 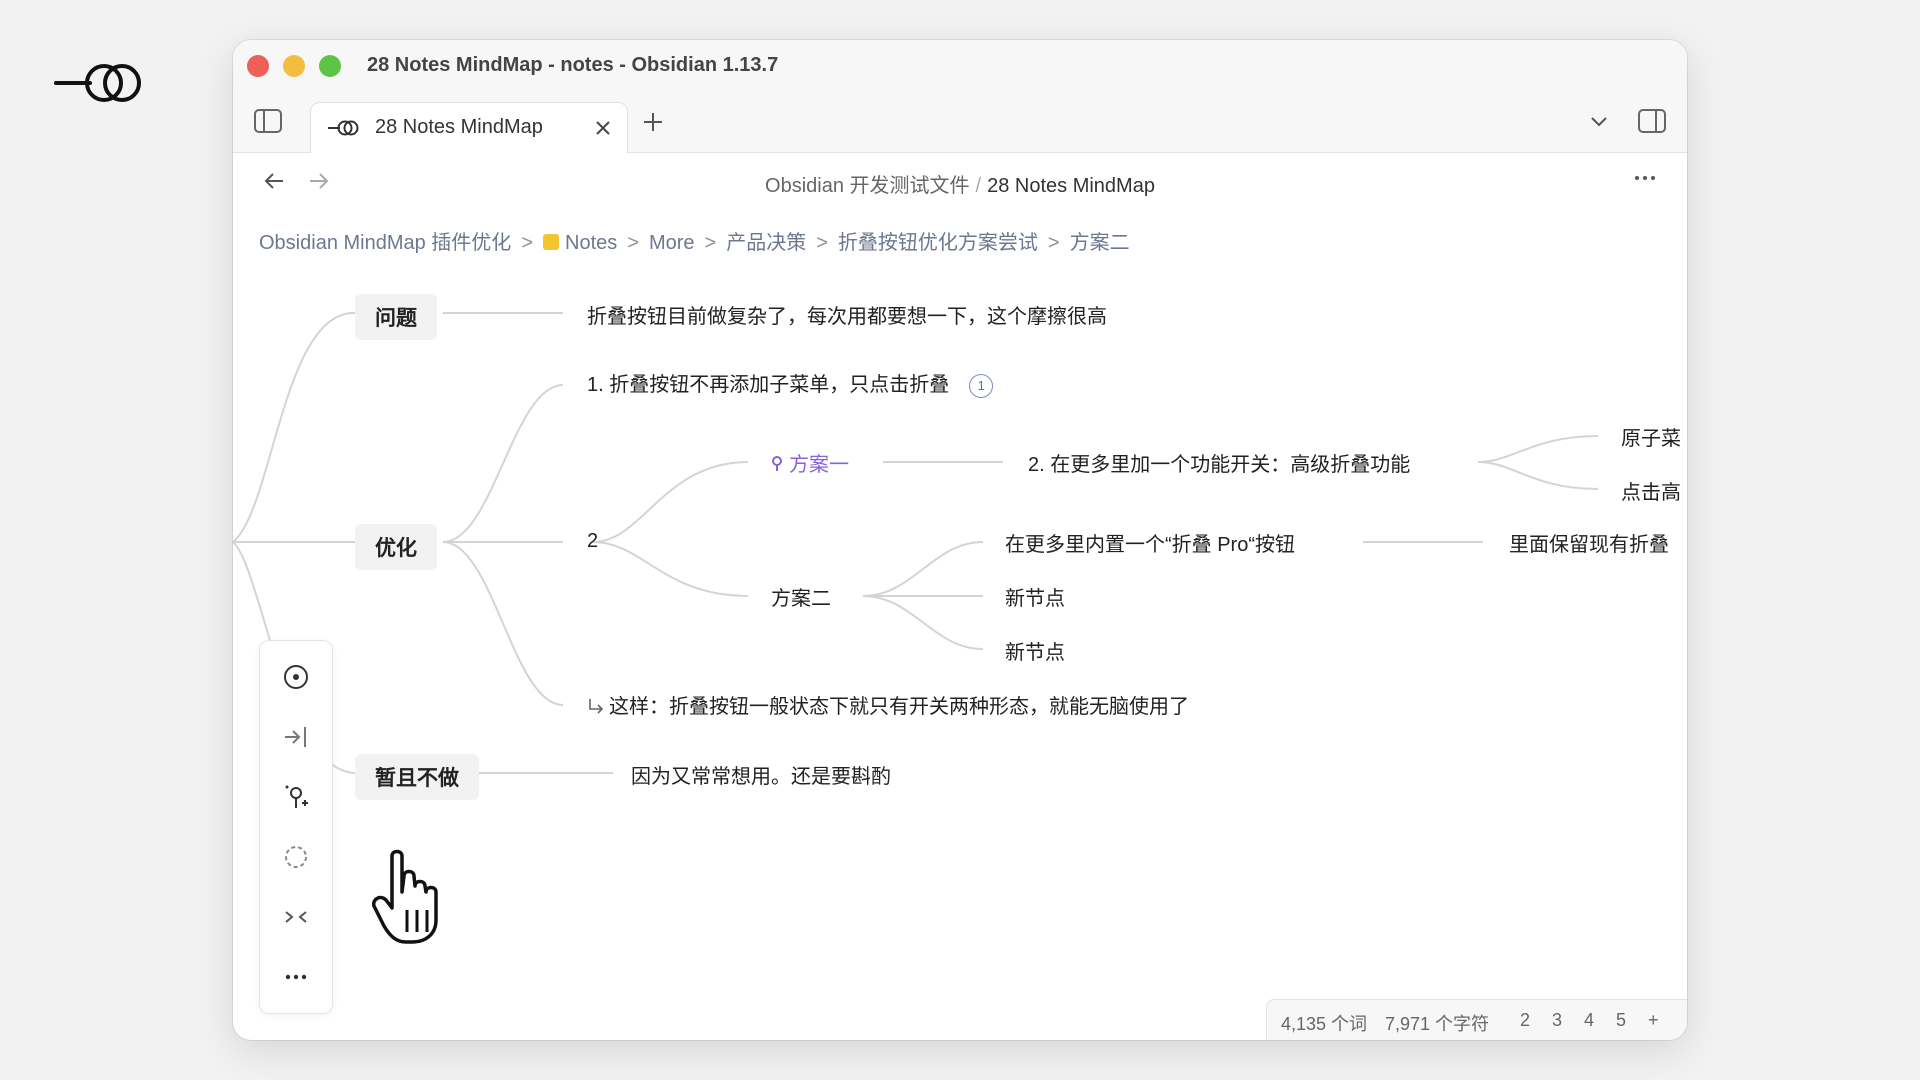 I want to click on node-new-2: 新节点, so click(x=1035, y=650).